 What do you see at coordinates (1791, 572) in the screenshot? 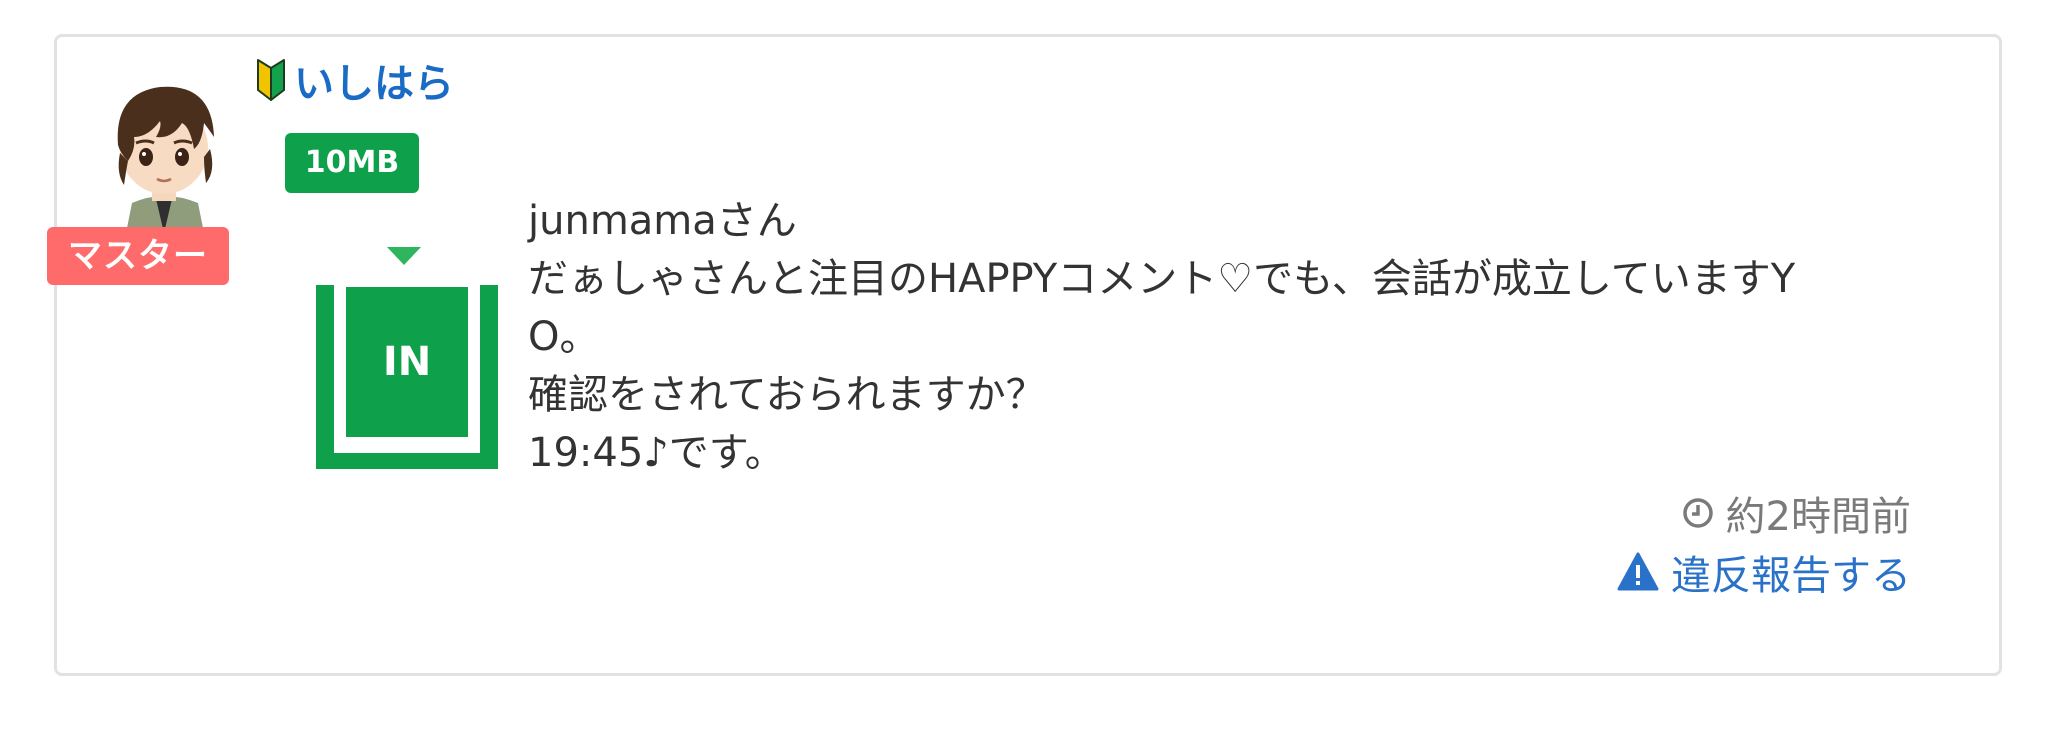
I see `report-link-label: 違反報告する` at bounding box center [1791, 572].